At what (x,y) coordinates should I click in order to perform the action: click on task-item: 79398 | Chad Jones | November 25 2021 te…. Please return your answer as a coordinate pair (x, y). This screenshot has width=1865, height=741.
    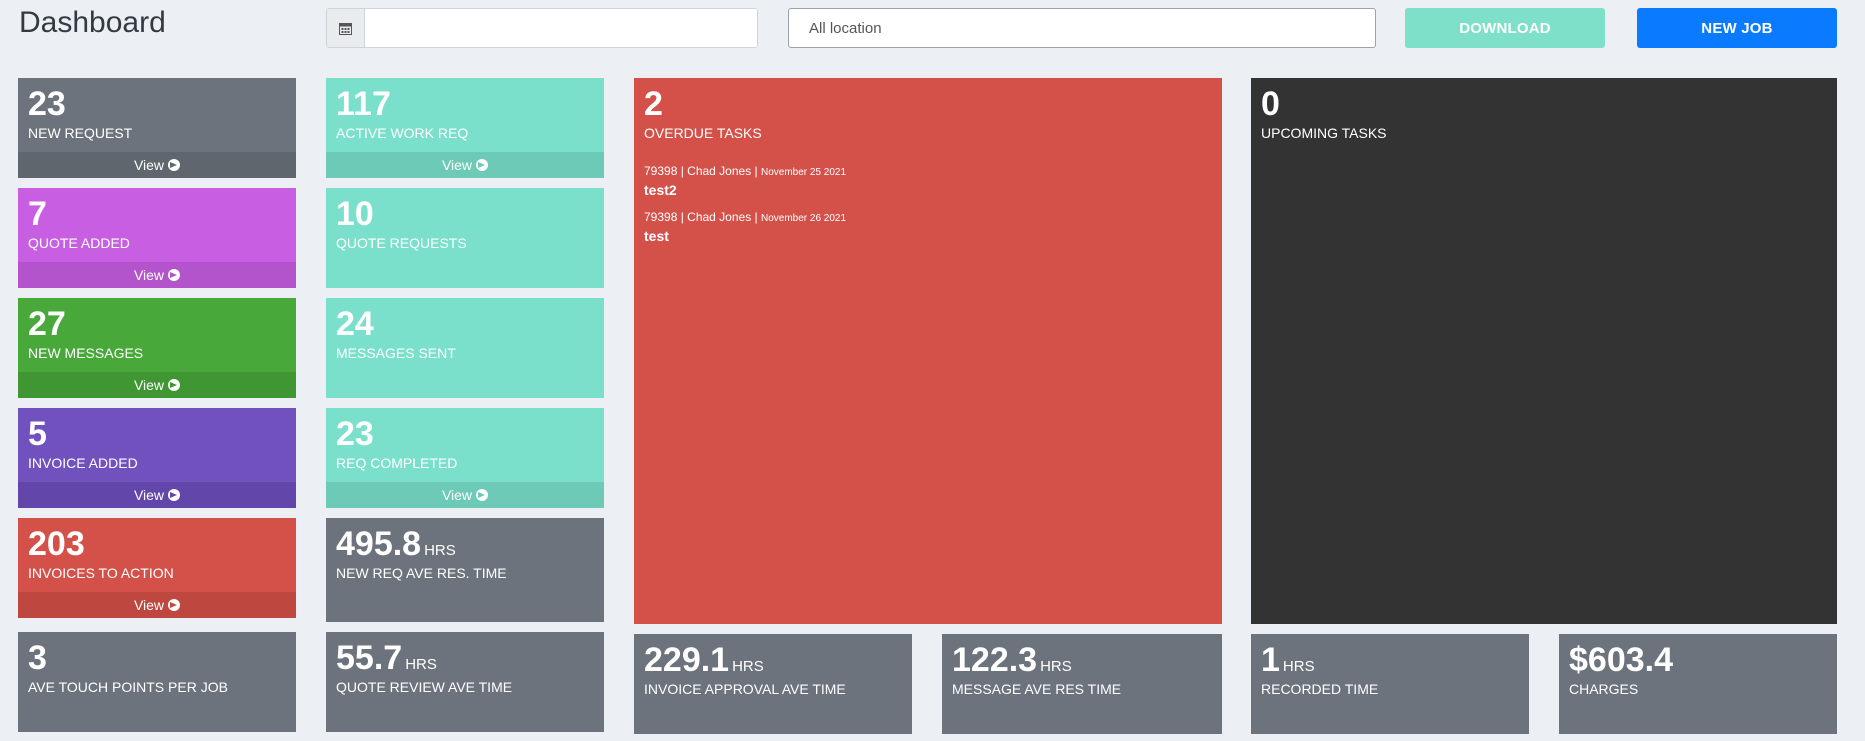
    Looking at the image, I should click on (928, 181).